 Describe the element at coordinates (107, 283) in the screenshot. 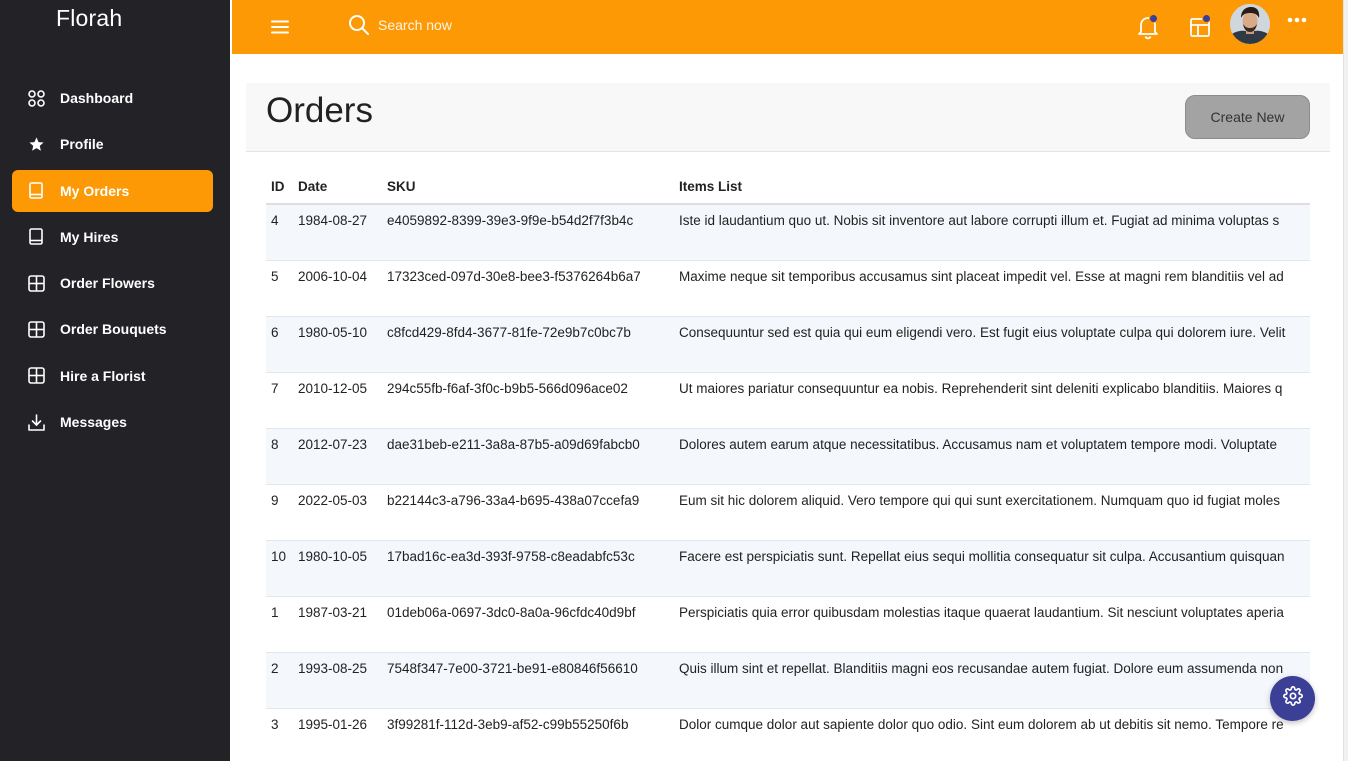

I see `sidebar-item-label: Order Flowers` at that location.